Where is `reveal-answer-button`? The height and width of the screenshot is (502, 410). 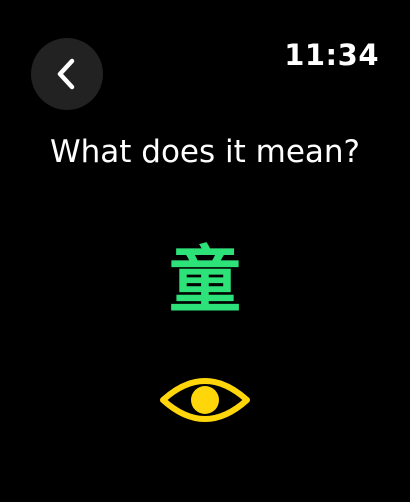 reveal-answer-button is located at coordinates (205, 400).